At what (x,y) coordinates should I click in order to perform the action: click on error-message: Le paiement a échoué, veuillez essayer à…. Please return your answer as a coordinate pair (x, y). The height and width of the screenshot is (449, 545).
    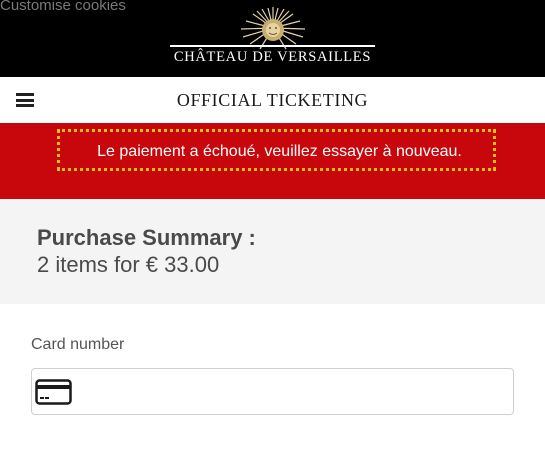
    Looking at the image, I should click on (279, 151).